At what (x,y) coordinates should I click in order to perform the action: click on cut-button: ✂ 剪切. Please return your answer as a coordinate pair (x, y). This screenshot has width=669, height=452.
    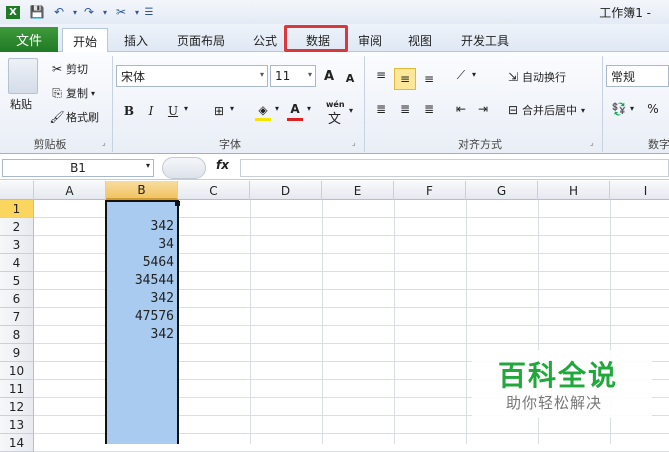
    Looking at the image, I should click on (68, 69).